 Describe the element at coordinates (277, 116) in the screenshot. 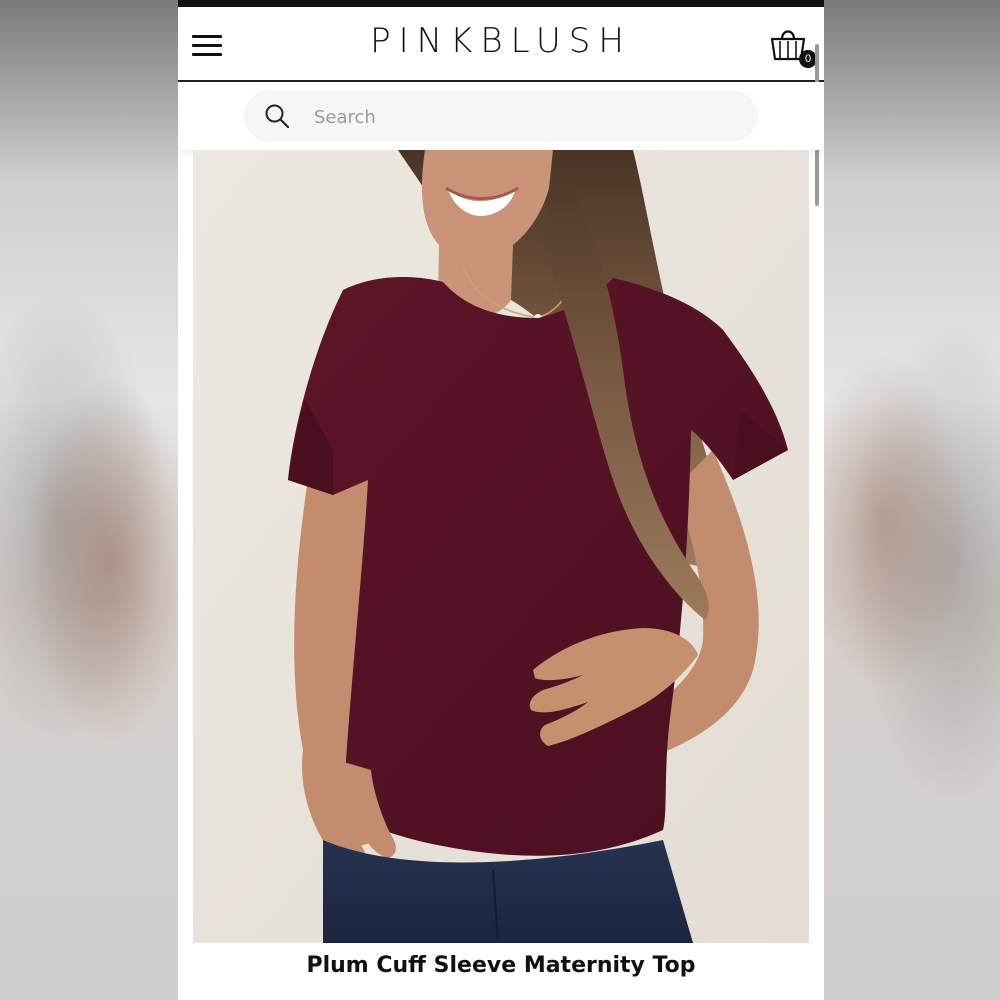

I see `search-icon` at that location.